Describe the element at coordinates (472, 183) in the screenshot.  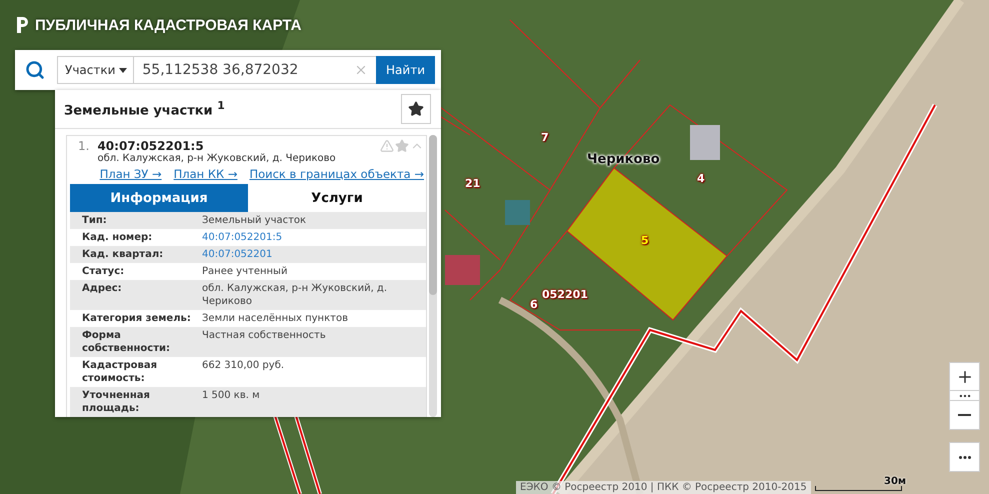
I see `map-label: 21` at that location.